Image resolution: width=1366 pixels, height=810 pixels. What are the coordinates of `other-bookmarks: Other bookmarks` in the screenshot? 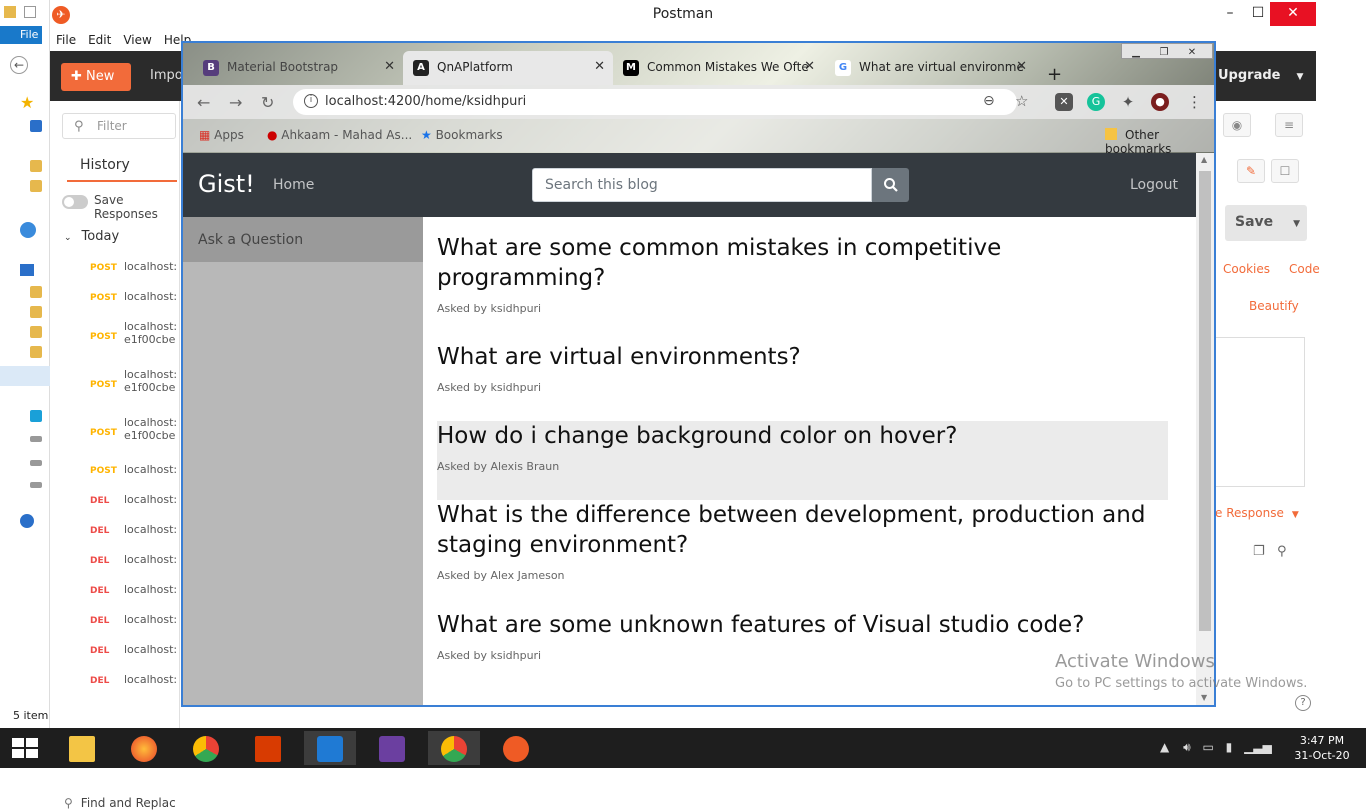 It's located at (1159, 142).